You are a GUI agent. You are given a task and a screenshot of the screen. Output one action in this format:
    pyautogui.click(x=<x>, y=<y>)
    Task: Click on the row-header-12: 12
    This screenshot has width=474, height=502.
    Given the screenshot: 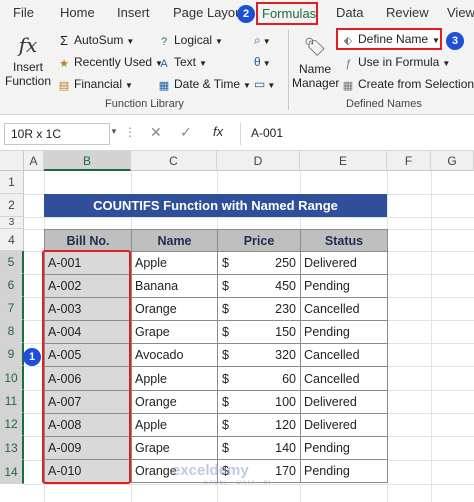 What is the action you would take?
    pyautogui.click(x=12, y=424)
    